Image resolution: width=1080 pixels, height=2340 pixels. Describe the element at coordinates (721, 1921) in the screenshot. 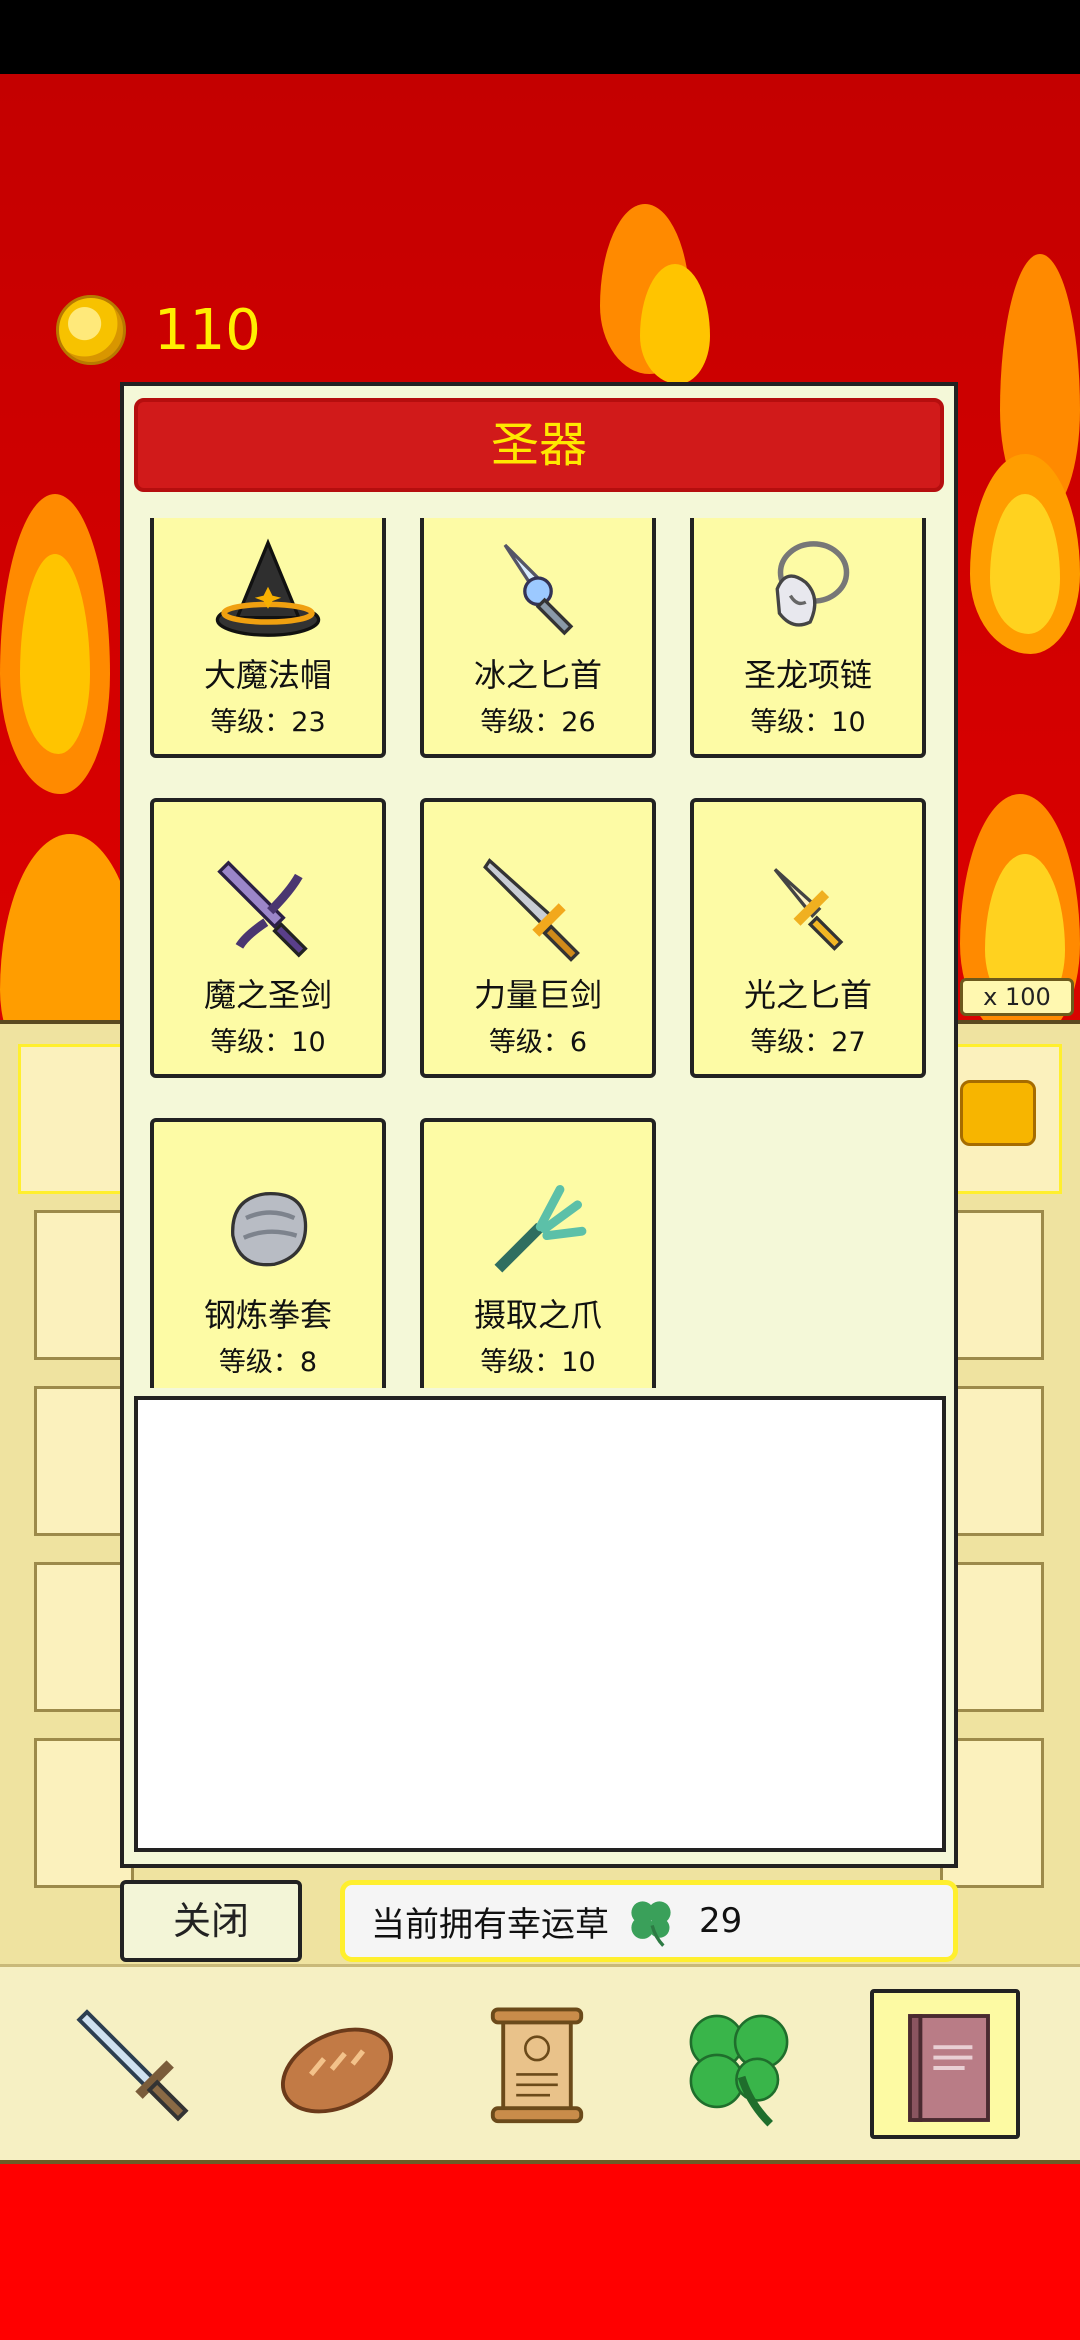

I see `clover-count: 29` at that location.